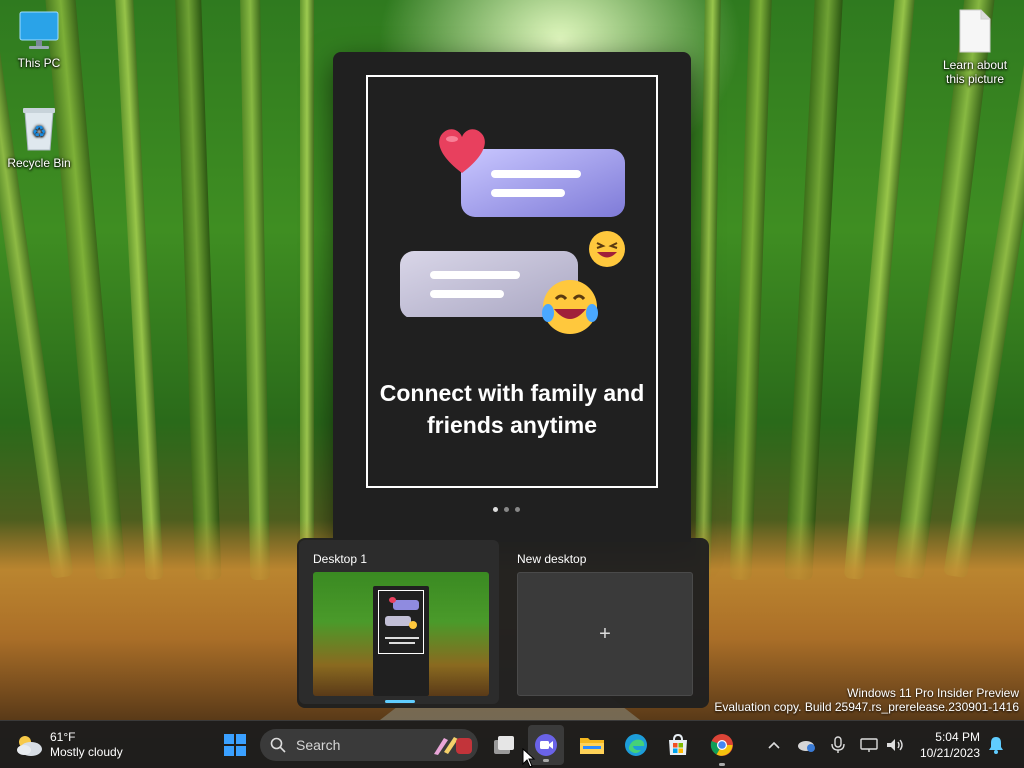 This screenshot has width=1024, height=768. What do you see at coordinates (462, 151) in the screenshot?
I see `heart-icon` at bounding box center [462, 151].